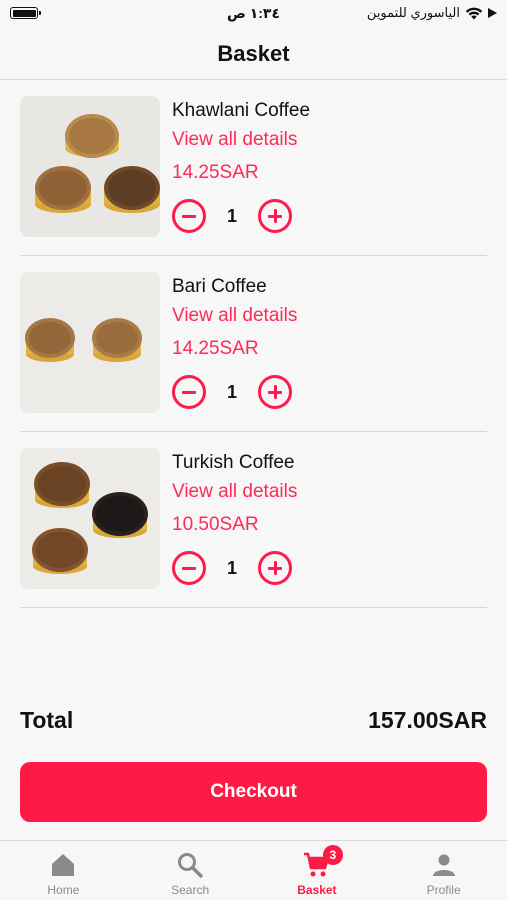 This screenshot has height=900, width=507. Describe the element at coordinates (253, 720) in the screenshot. I see `total-row: Total 157.00SAR` at that location.